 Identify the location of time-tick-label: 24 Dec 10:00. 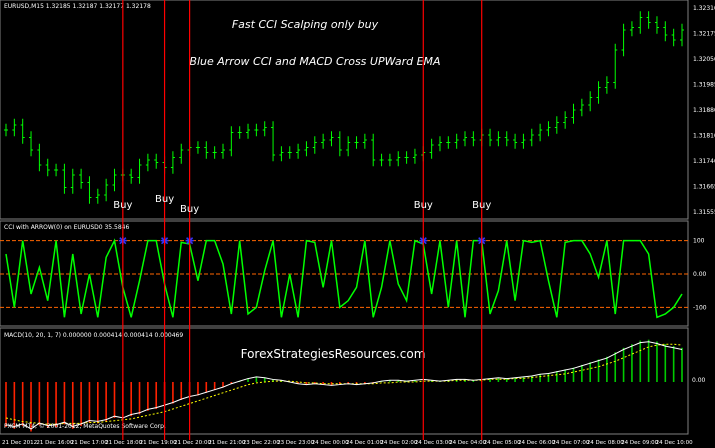
(674, 443).